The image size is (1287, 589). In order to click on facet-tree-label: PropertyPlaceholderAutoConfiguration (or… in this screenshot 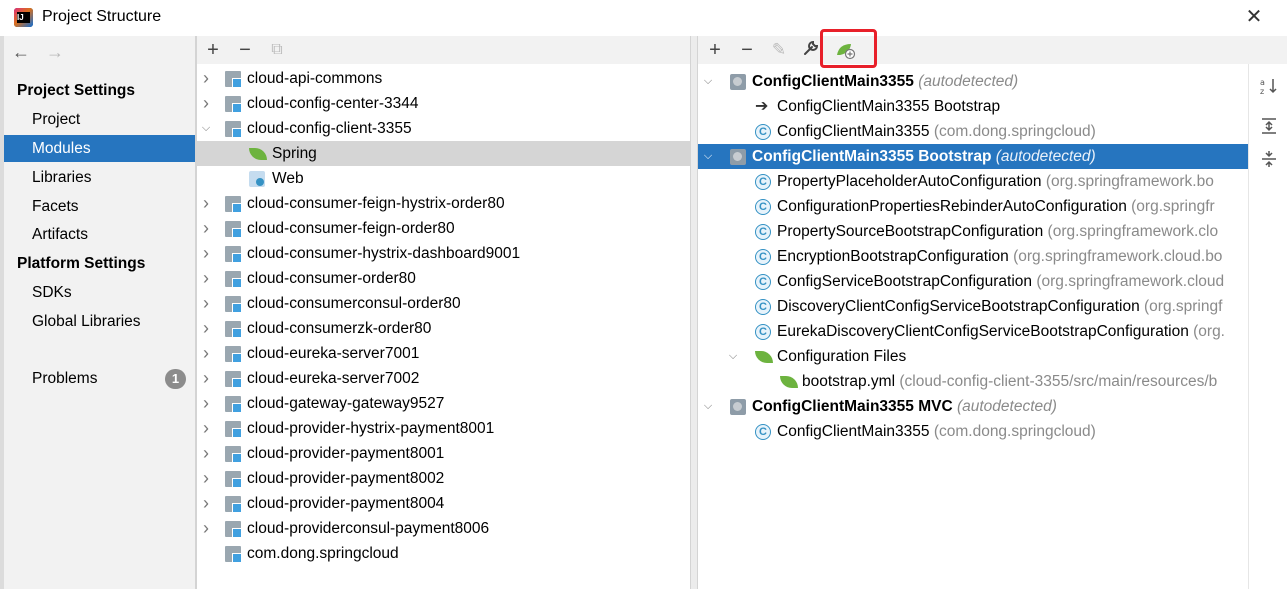, I will do `click(995, 181)`.